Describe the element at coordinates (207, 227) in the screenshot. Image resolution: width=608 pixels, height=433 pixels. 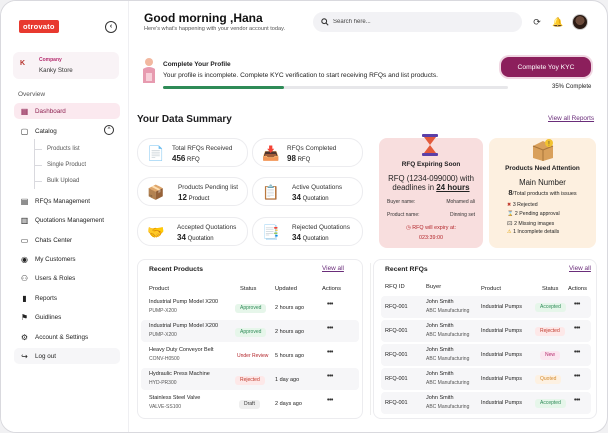
I see `stat-label: Accepted Quotations` at that location.